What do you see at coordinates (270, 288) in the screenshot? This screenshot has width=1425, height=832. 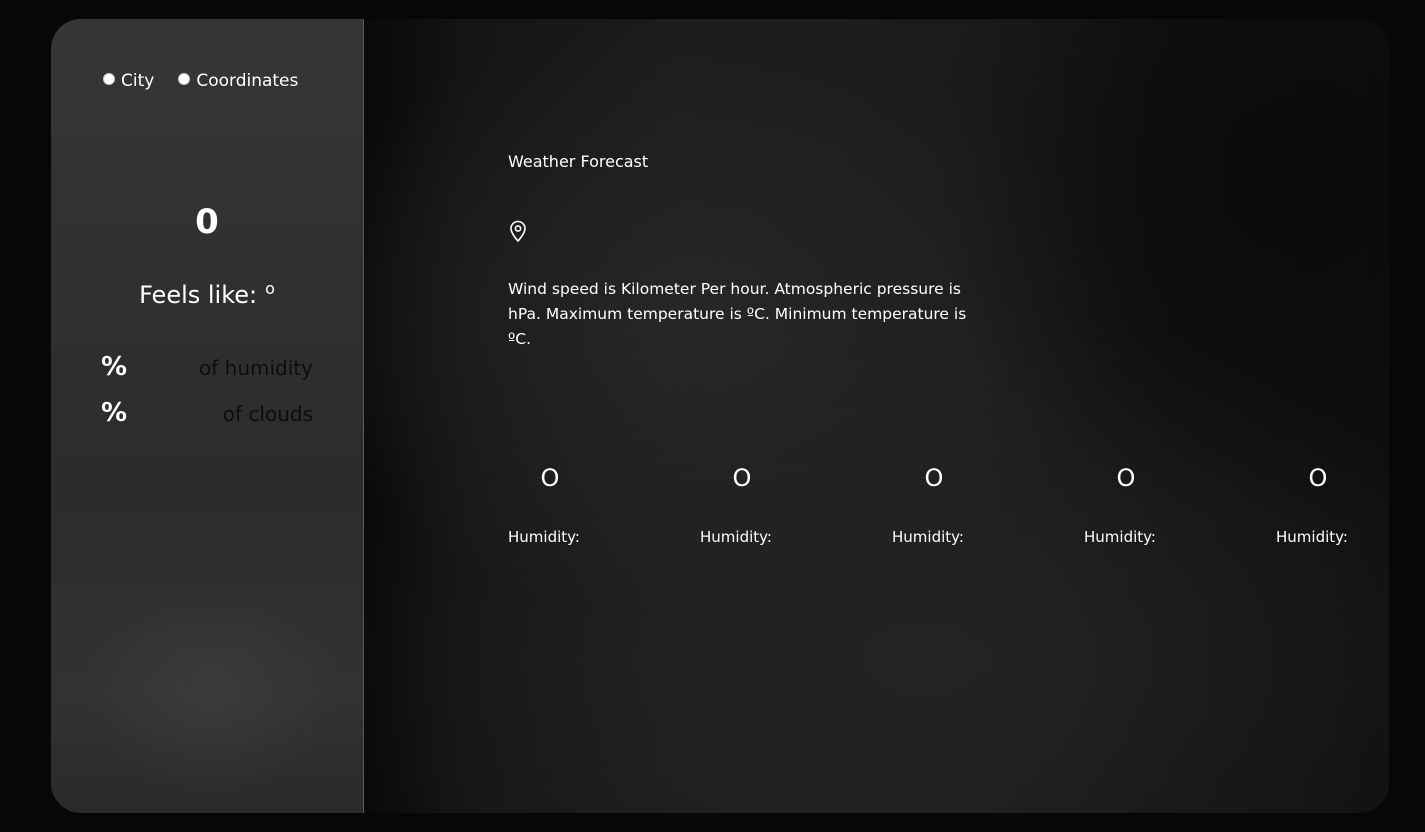 I see `feels-like-degree: o` at bounding box center [270, 288].